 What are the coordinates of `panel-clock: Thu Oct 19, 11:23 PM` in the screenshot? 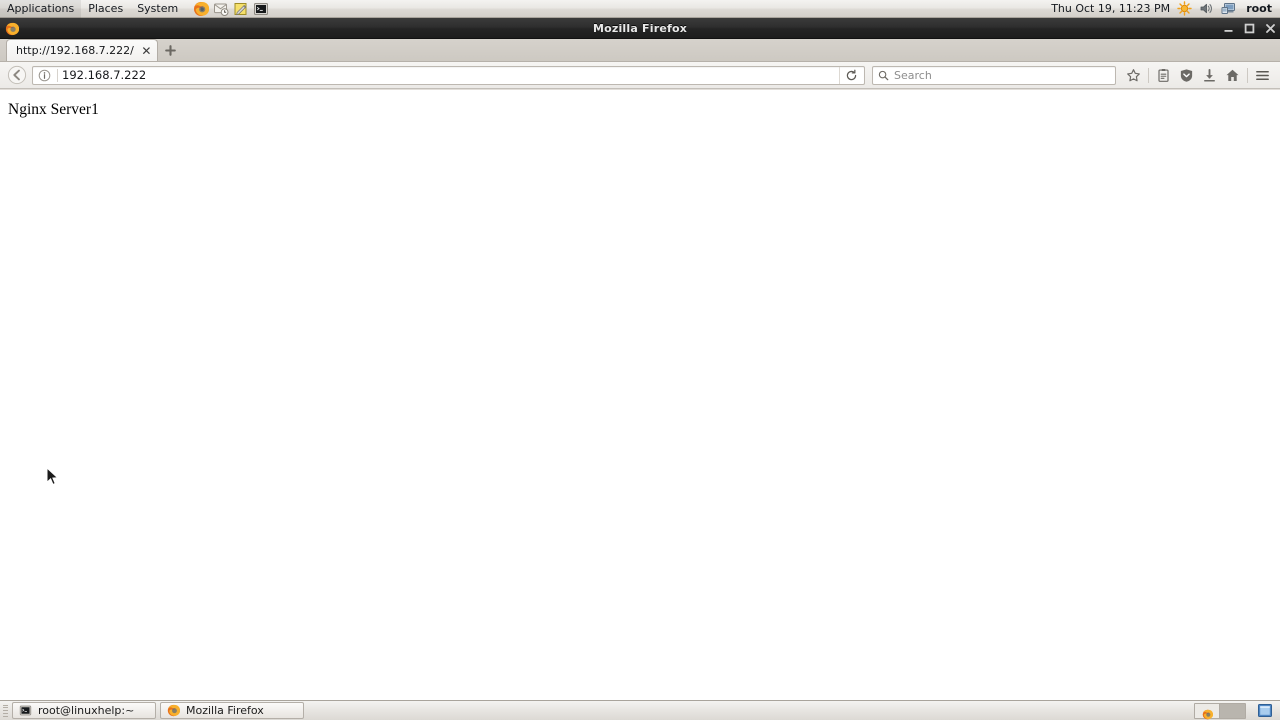 It's located at (1110, 8).